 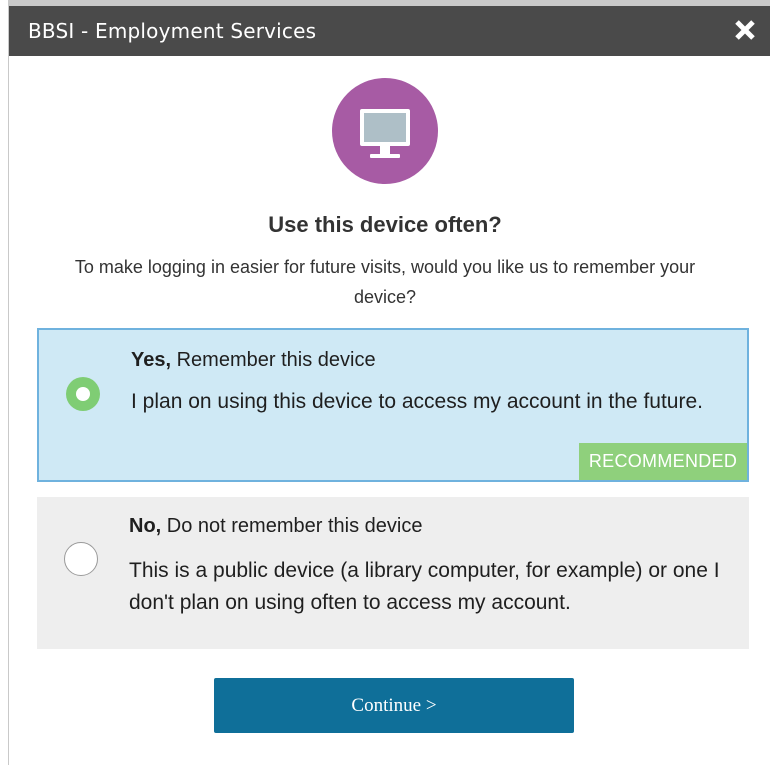 I want to click on option-no-title: No, Do not remember this device, so click(x=275, y=526).